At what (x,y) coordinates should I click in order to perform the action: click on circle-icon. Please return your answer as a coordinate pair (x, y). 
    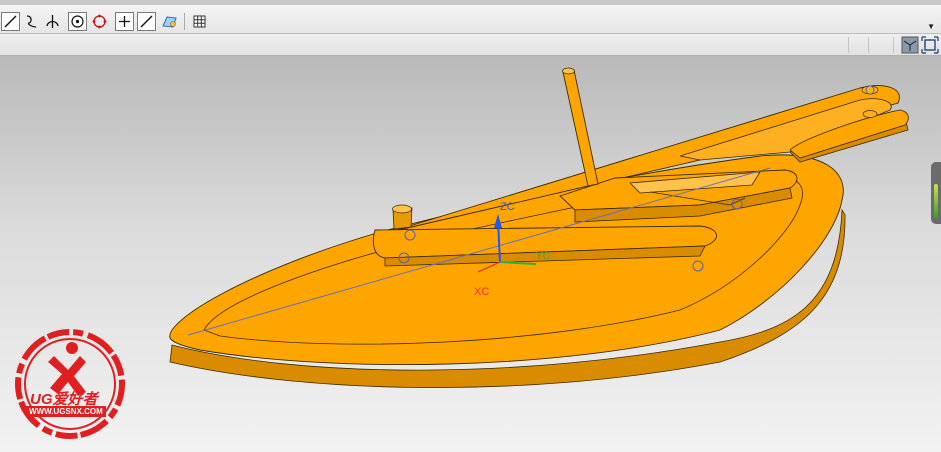
    Looking at the image, I should click on (99, 21).